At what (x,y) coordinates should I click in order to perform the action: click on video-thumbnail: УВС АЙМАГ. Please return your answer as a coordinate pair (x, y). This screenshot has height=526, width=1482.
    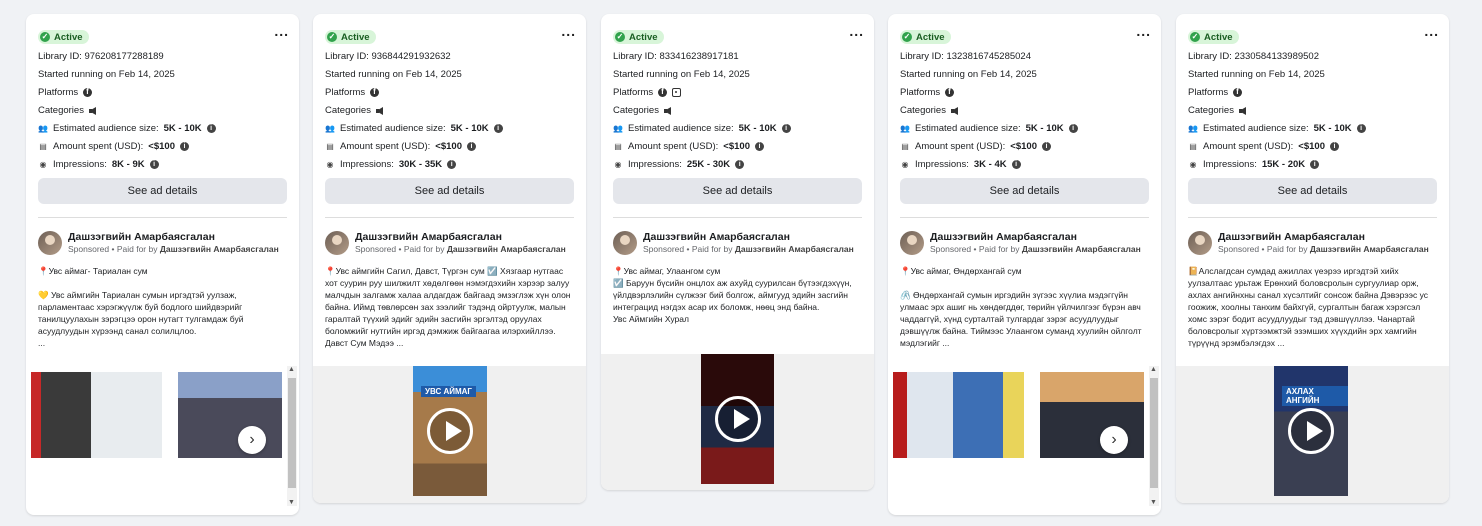
    Looking at the image, I should click on (450, 431).